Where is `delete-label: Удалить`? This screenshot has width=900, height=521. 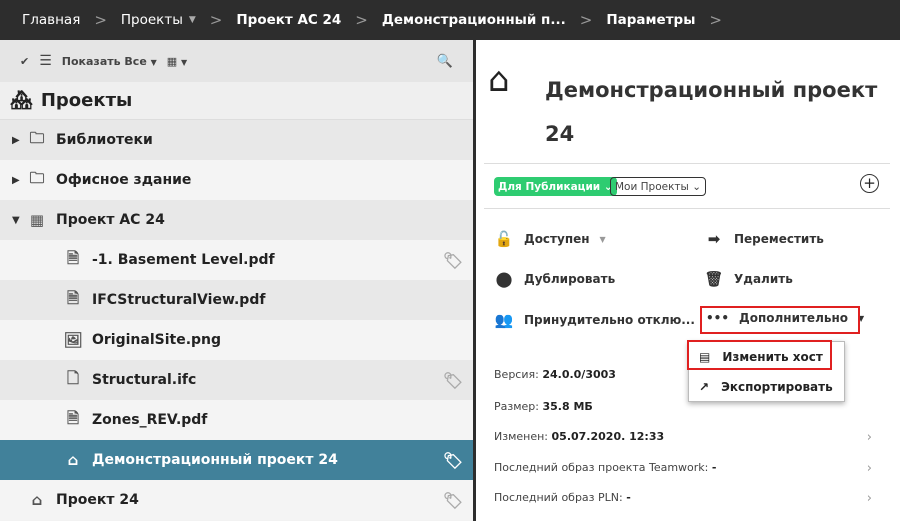 delete-label: Удалить is located at coordinates (763, 279).